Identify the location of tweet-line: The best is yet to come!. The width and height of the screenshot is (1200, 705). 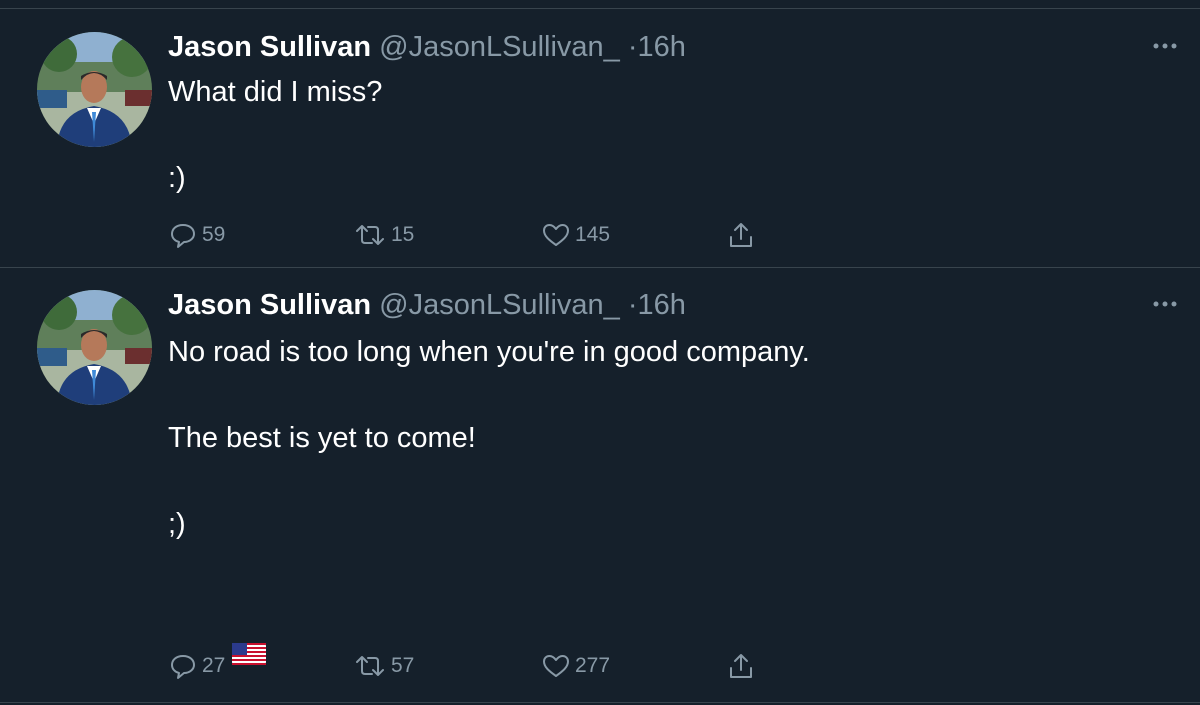
(322, 438).